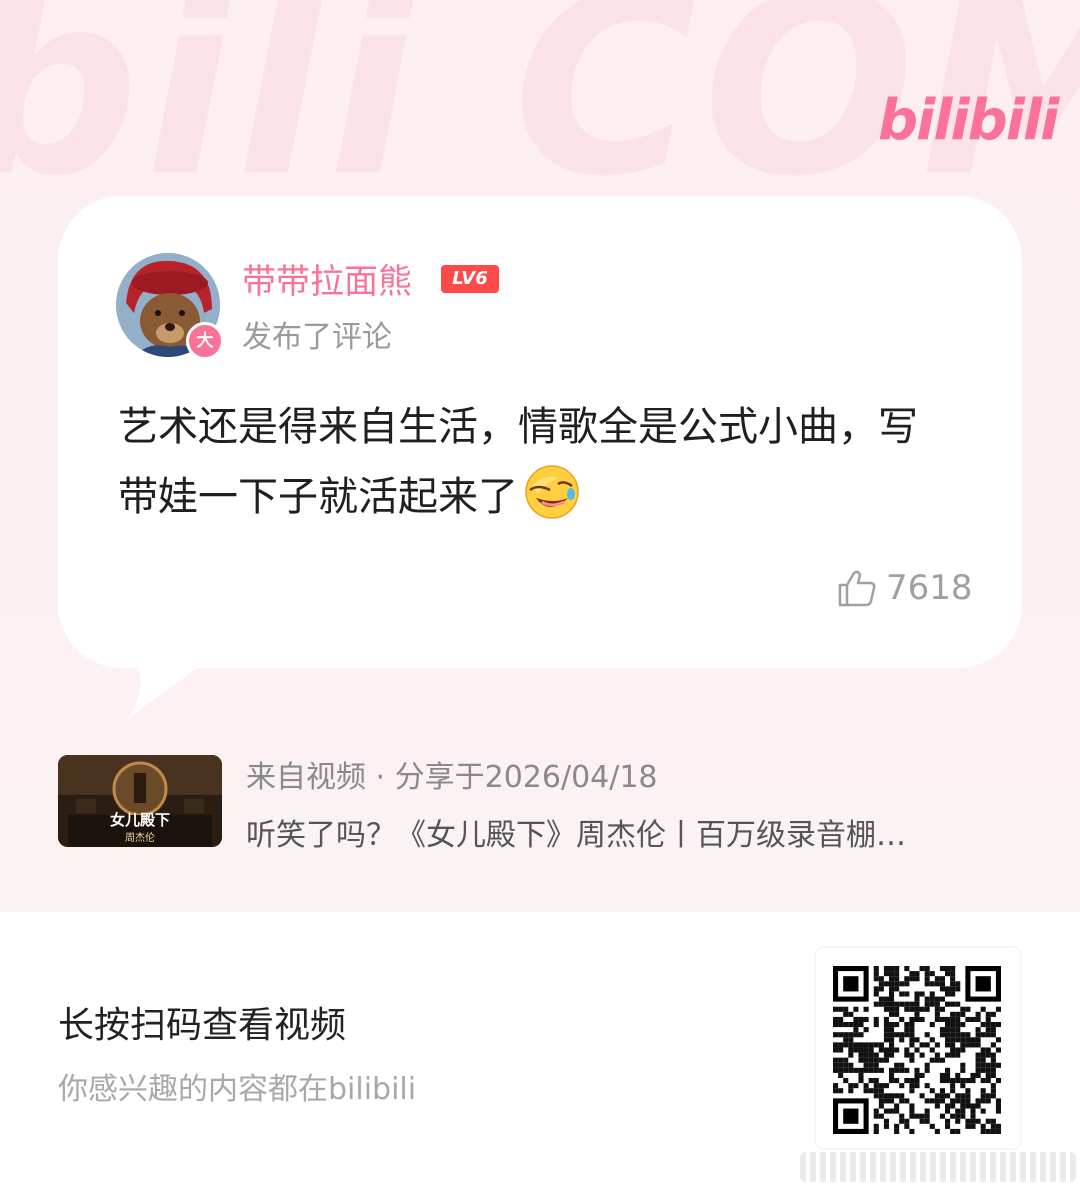  Describe the element at coordinates (327, 278) in the screenshot. I see `username: 带带拉面熊` at that location.